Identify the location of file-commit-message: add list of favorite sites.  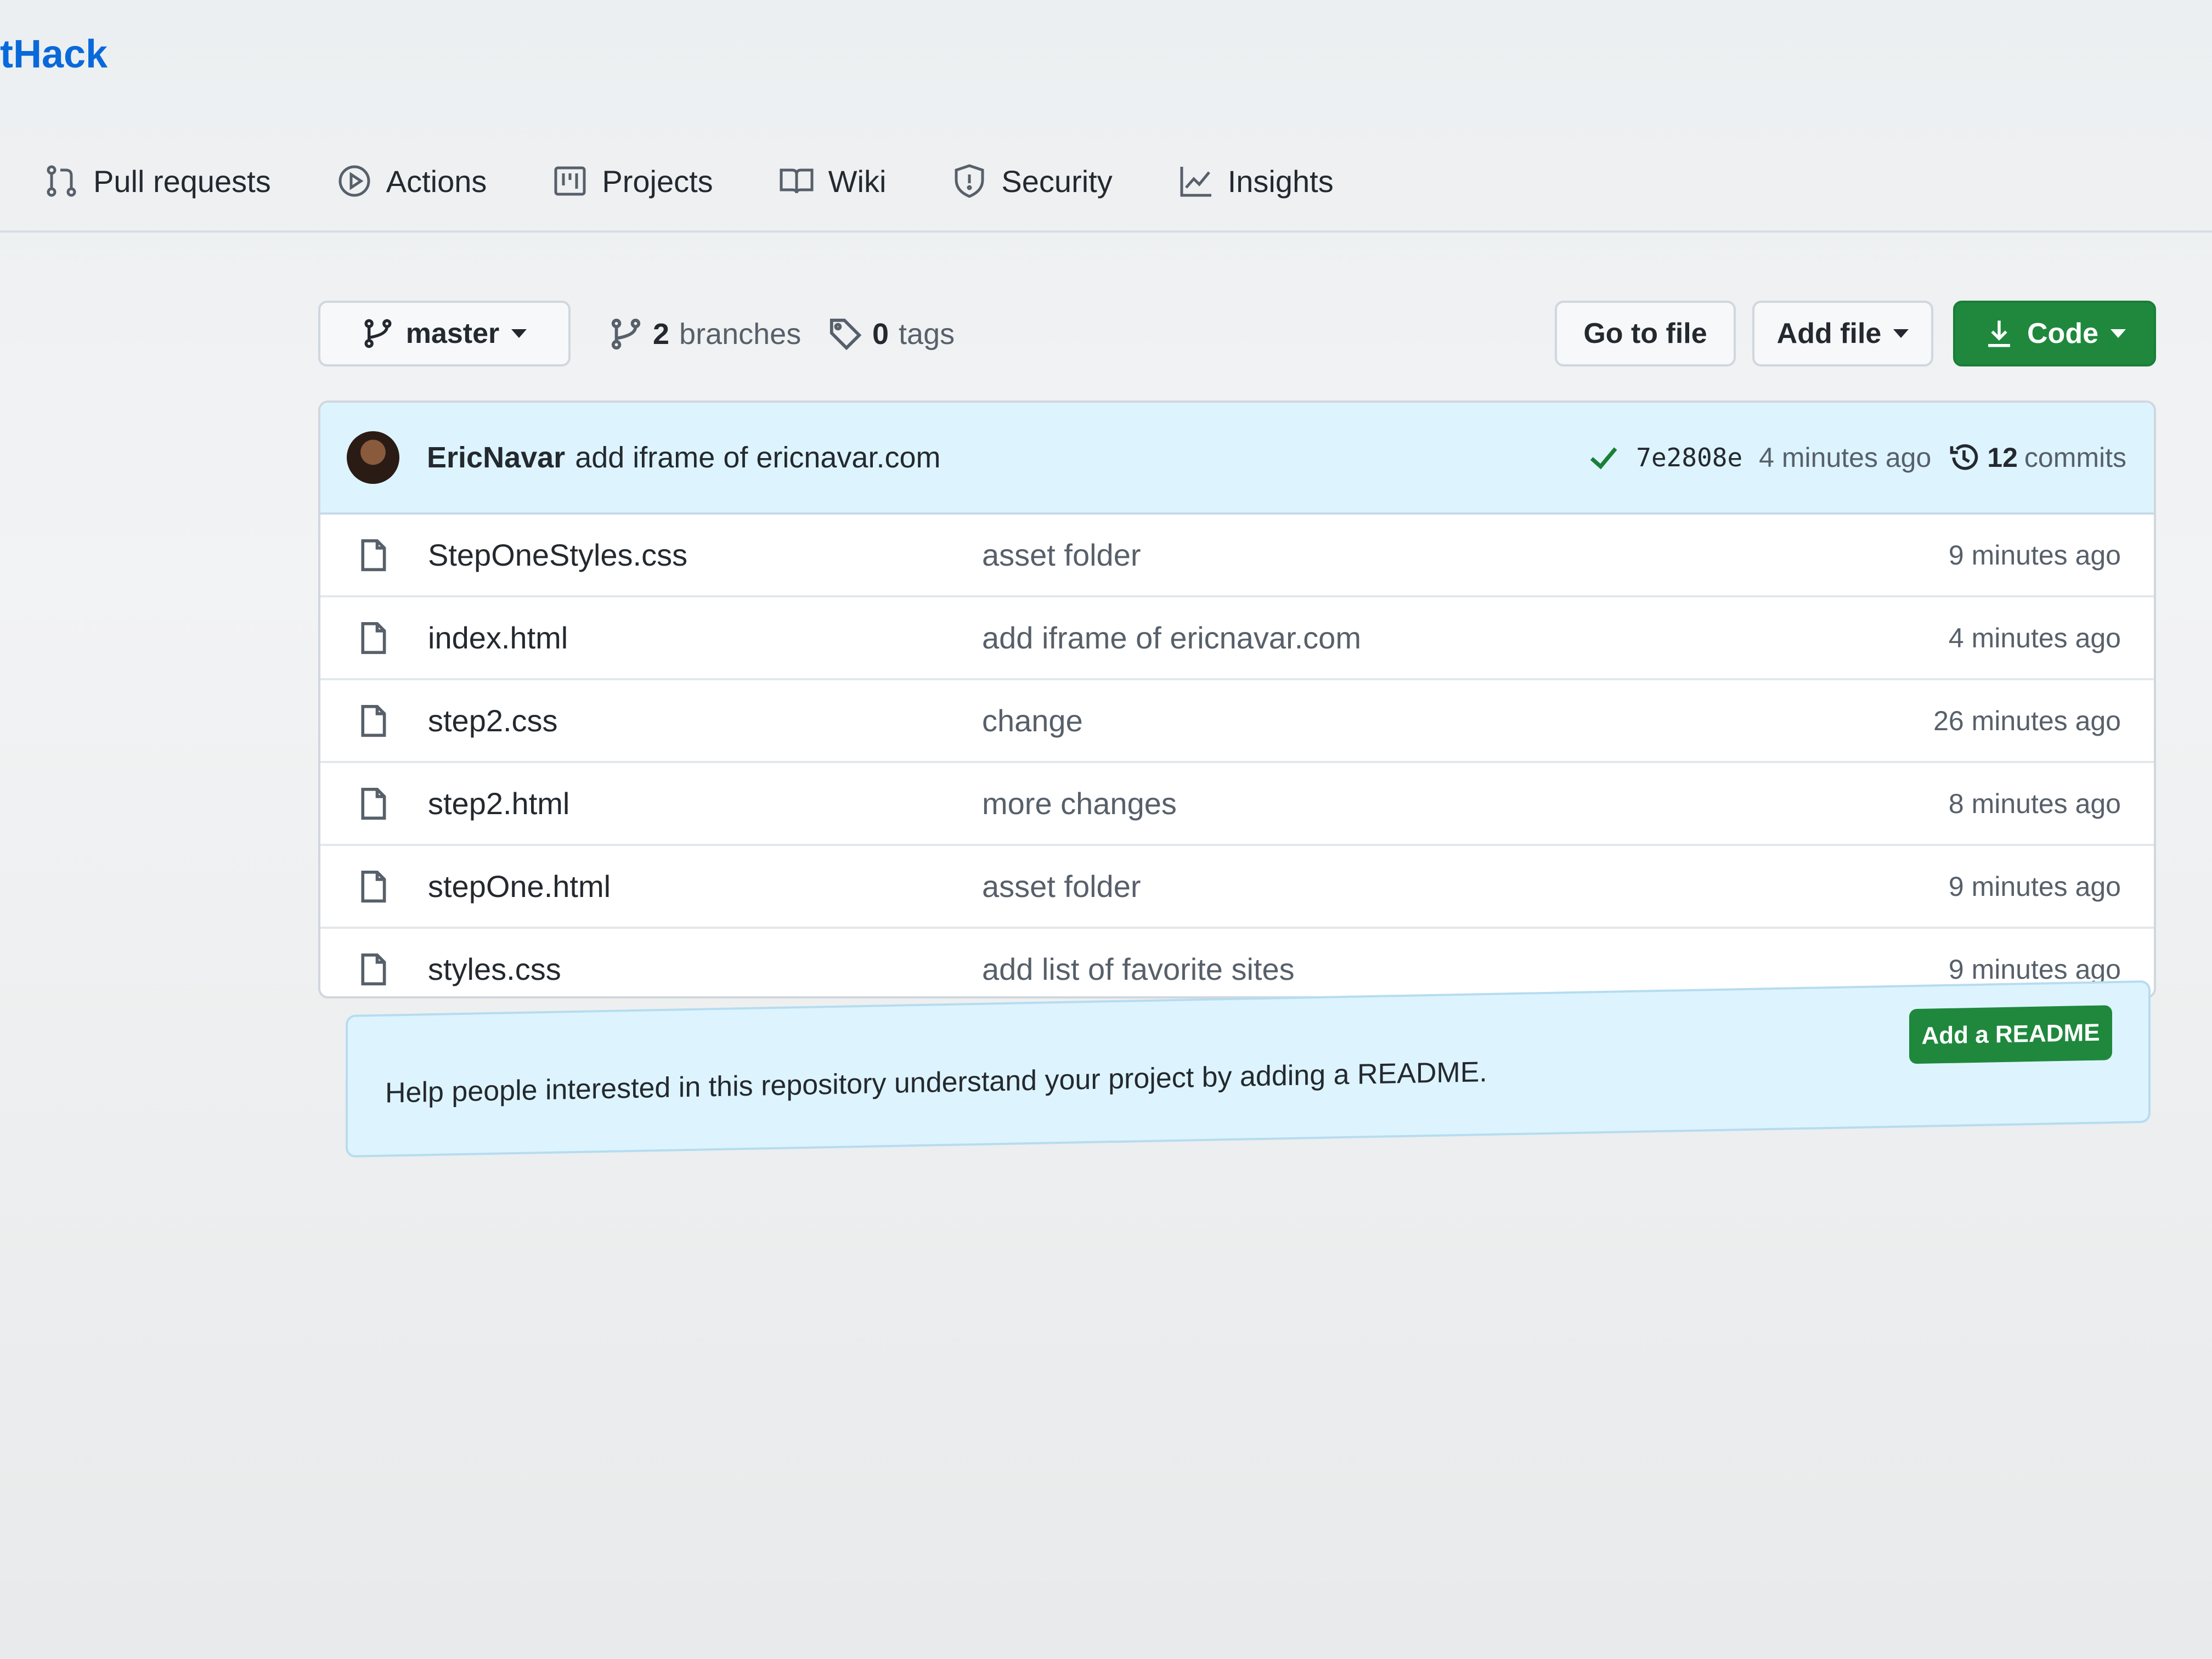
(1138, 969).